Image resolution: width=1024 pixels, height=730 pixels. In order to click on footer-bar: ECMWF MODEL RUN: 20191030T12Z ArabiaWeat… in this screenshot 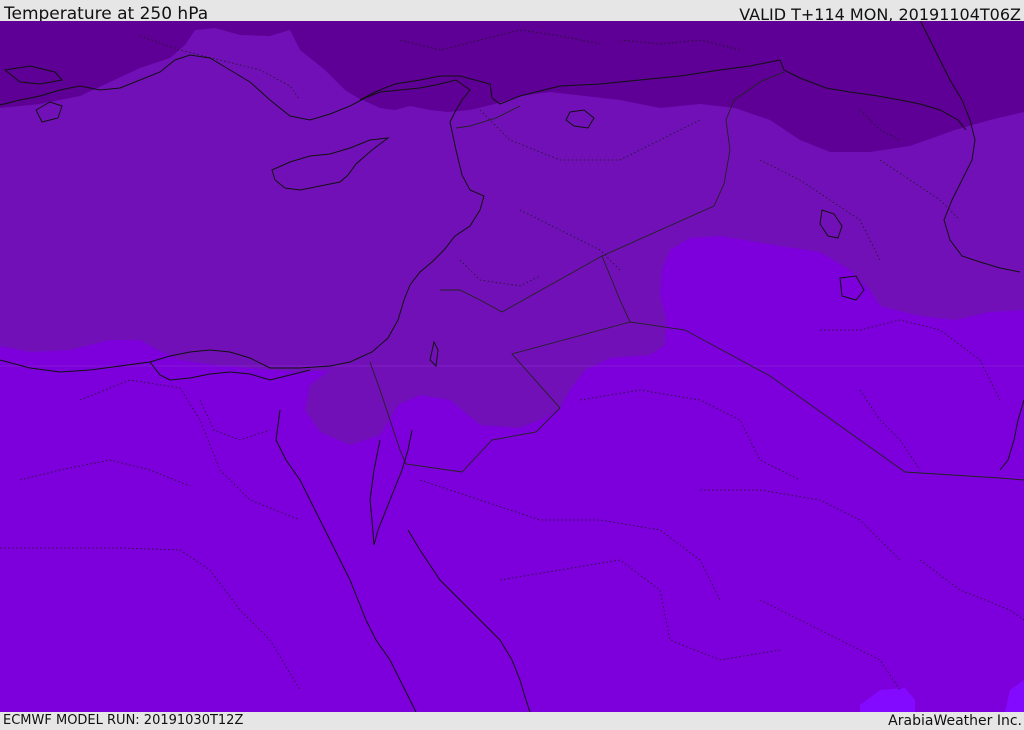, I will do `click(512, 720)`.